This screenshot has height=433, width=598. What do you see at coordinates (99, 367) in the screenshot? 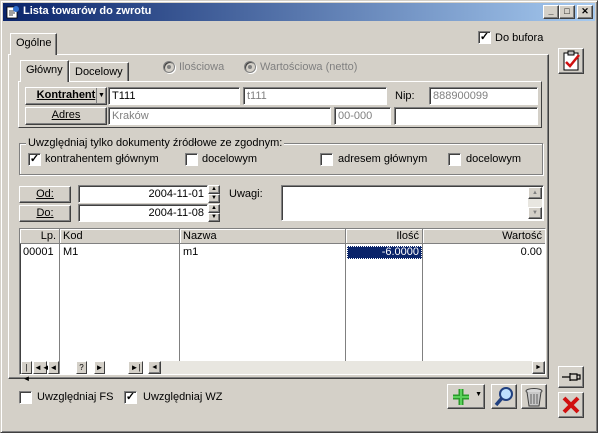
I see `nav-next-icon: ►` at bounding box center [99, 367].